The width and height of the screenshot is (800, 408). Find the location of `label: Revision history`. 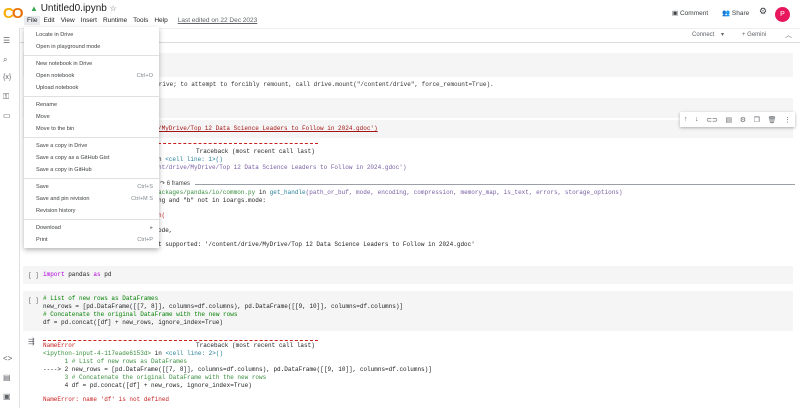

label: Revision history is located at coordinates (56, 211).